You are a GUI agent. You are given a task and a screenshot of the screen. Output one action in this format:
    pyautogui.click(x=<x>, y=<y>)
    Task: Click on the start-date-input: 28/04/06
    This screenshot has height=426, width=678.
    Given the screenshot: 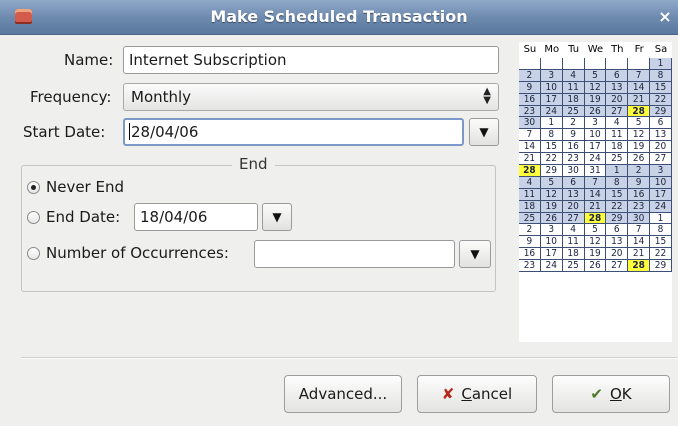 What is the action you would take?
    pyautogui.click(x=293, y=132)
    